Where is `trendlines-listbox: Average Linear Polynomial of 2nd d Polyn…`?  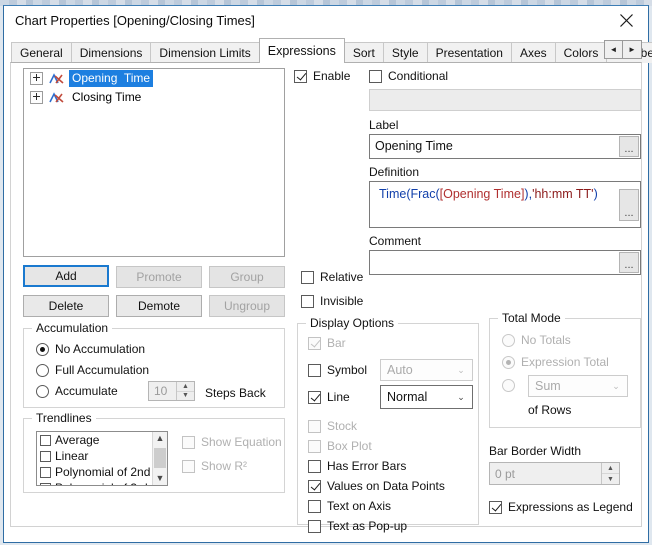 trendlines-listbox: Average Linear Polynomial of 2nd d Polyn… is located at coordinates (102, 458).